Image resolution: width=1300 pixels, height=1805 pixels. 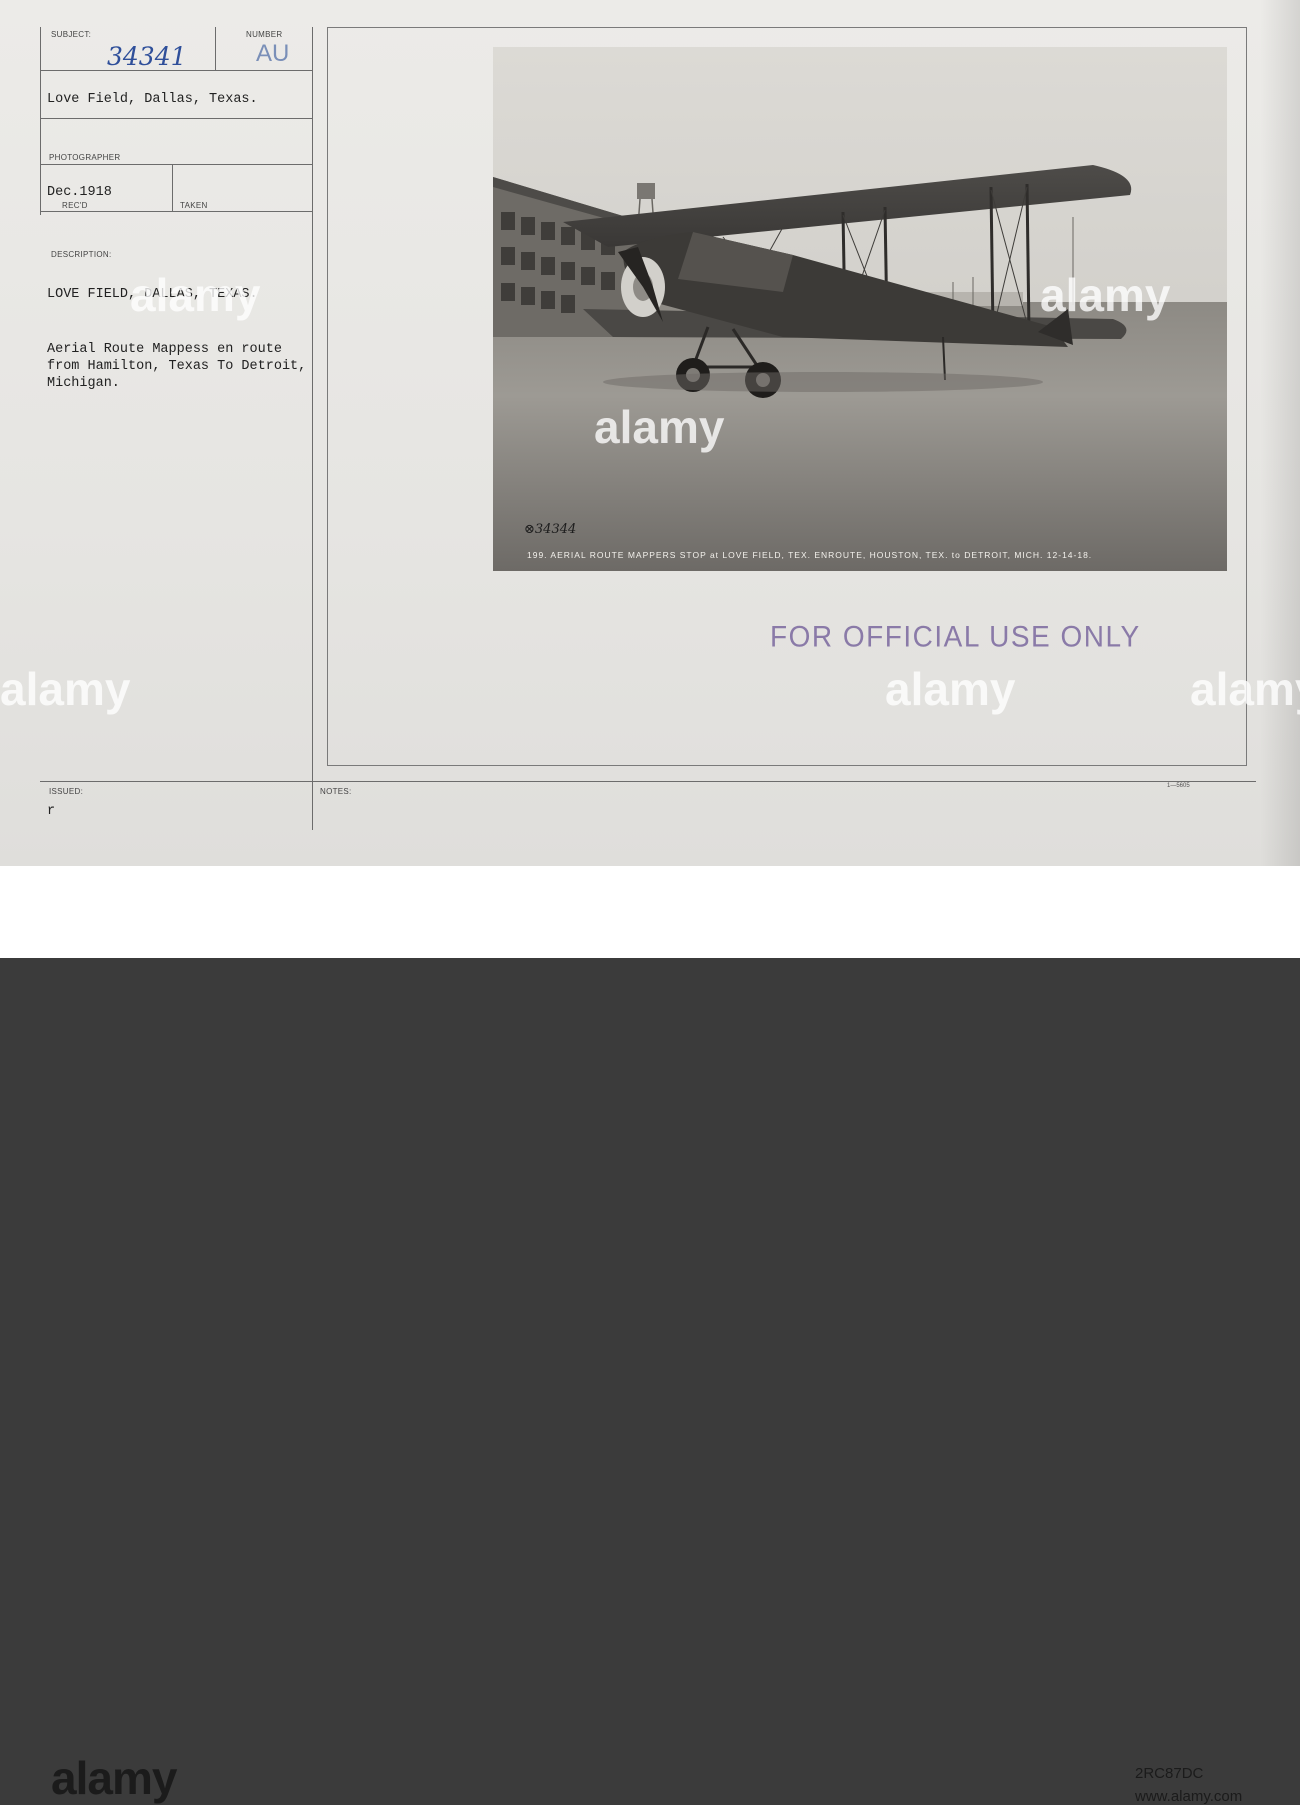 I want to click on recd-date: Dec.1918, so click(x=79, y=192).